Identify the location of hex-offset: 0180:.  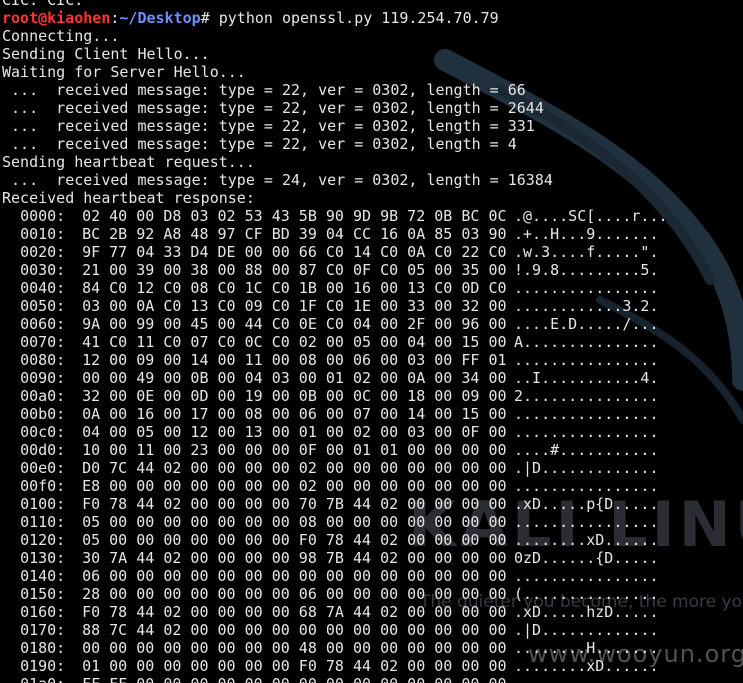
(43, 648).